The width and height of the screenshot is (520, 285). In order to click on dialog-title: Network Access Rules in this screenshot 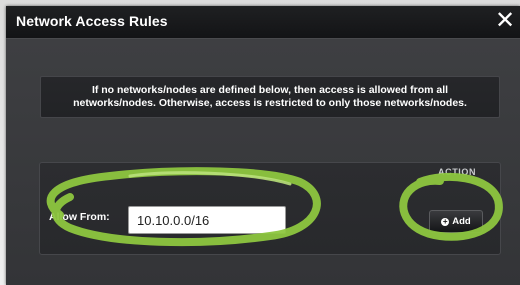, I will do `click(92, 21)`.